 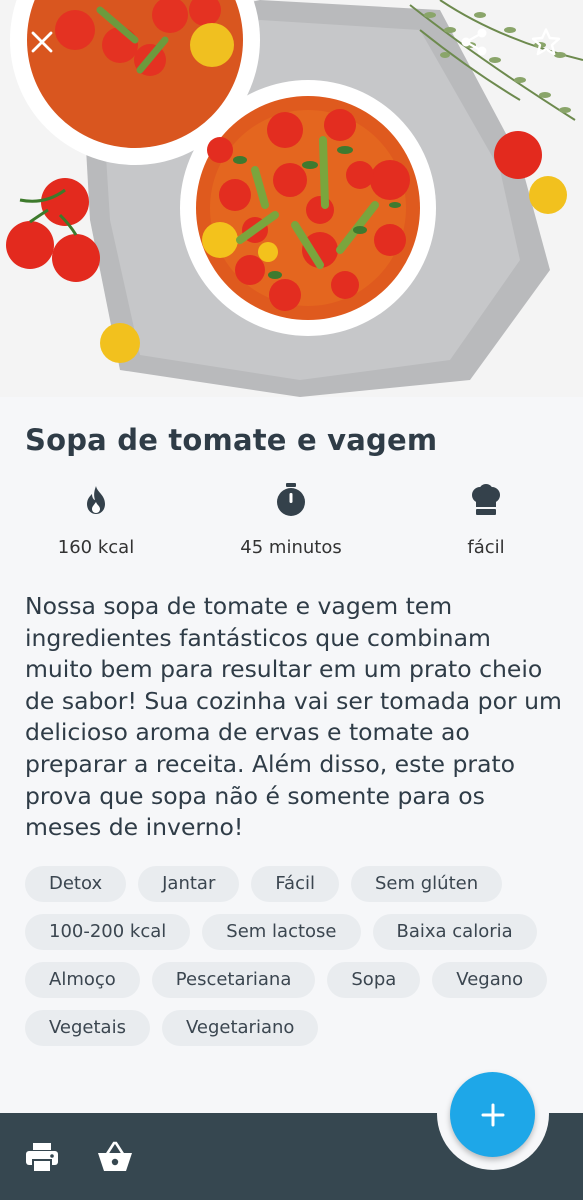 I want to click on share-button, so click(x=474, y=42).